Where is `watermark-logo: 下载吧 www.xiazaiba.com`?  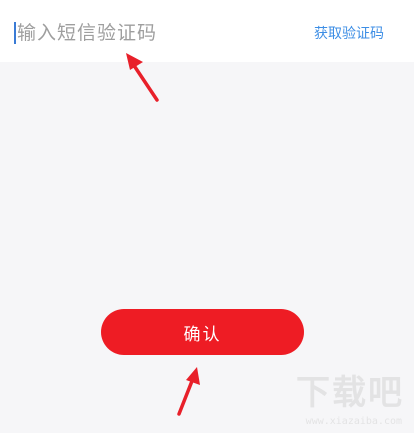 watermark-logo: 下载吧 www.xiazaiba.com is located at coordinates (334, 396).